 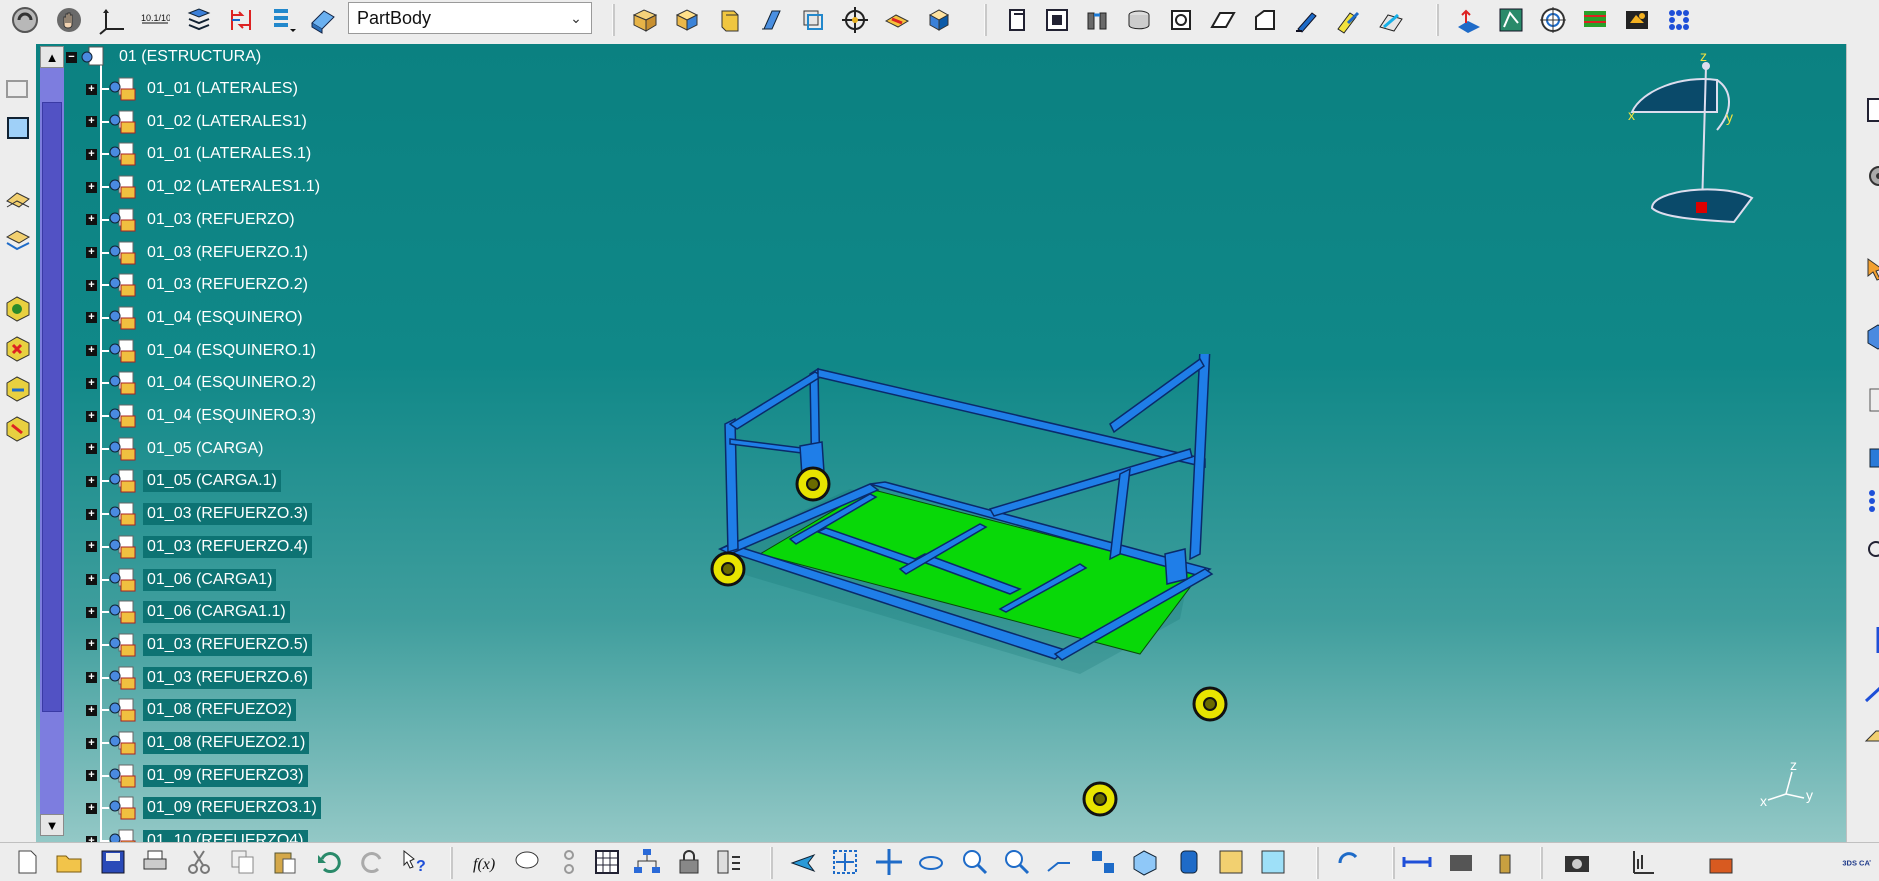 What do you see at coordinates (205, 187) in the screenshot?
I see `tree-item: +01_02 (LATERALES1.1)` at bounding box center [205, 187].